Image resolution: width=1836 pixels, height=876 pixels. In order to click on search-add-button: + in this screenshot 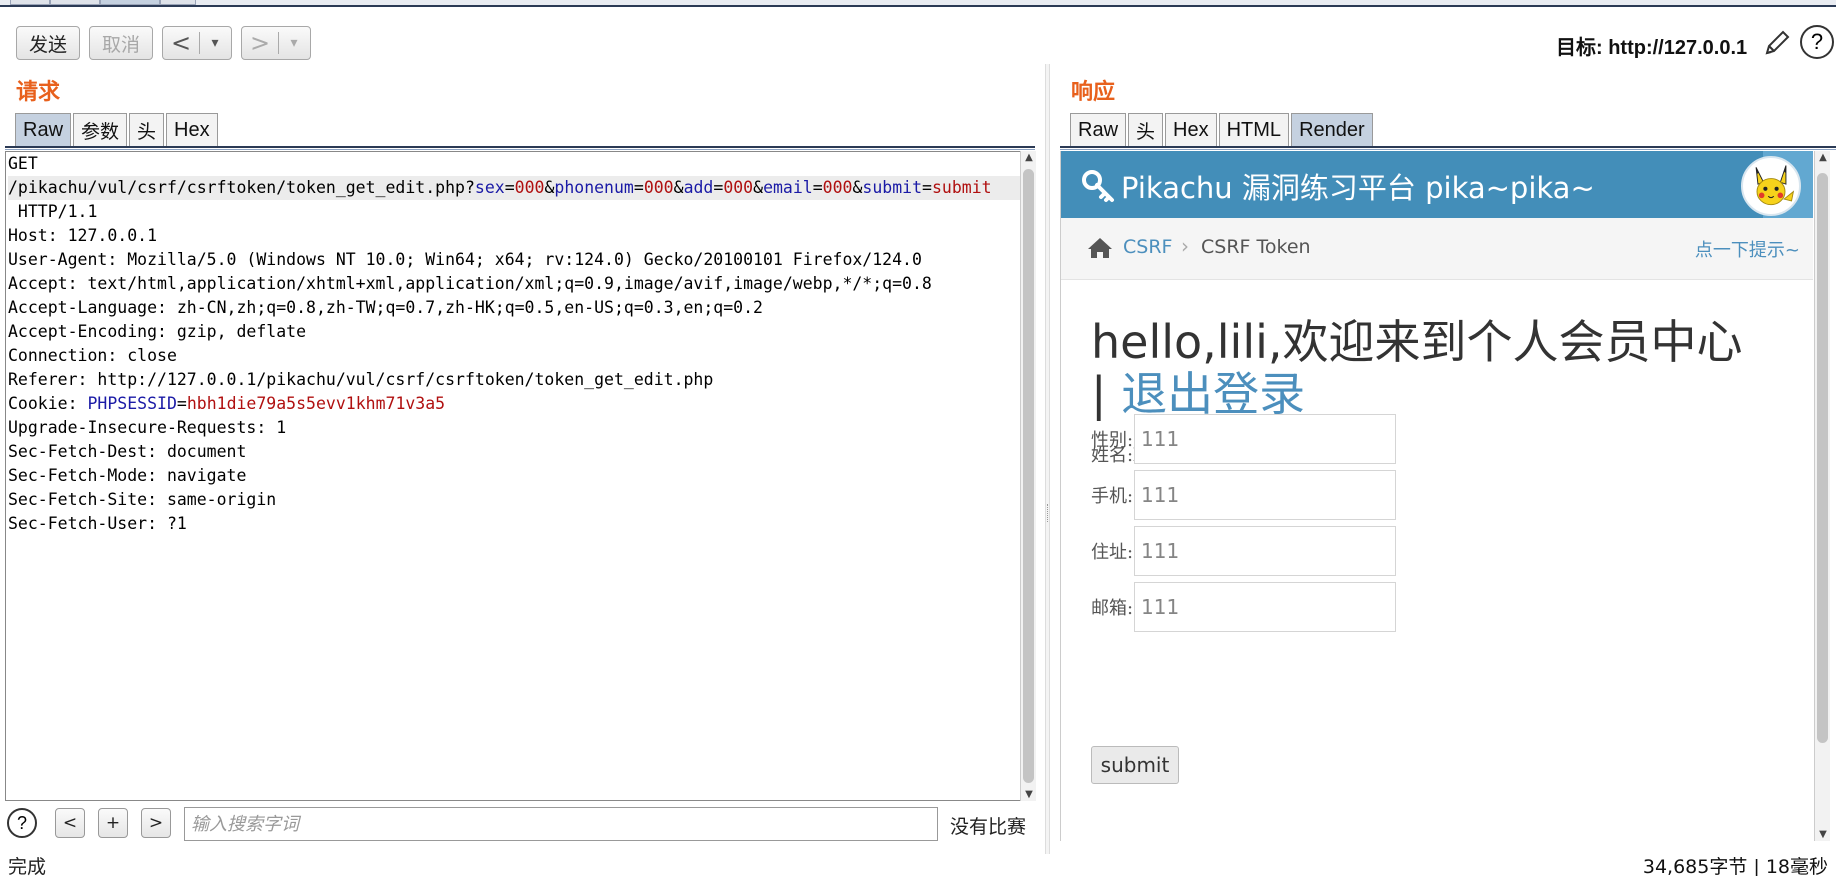, I will do `click(113, 823)`.